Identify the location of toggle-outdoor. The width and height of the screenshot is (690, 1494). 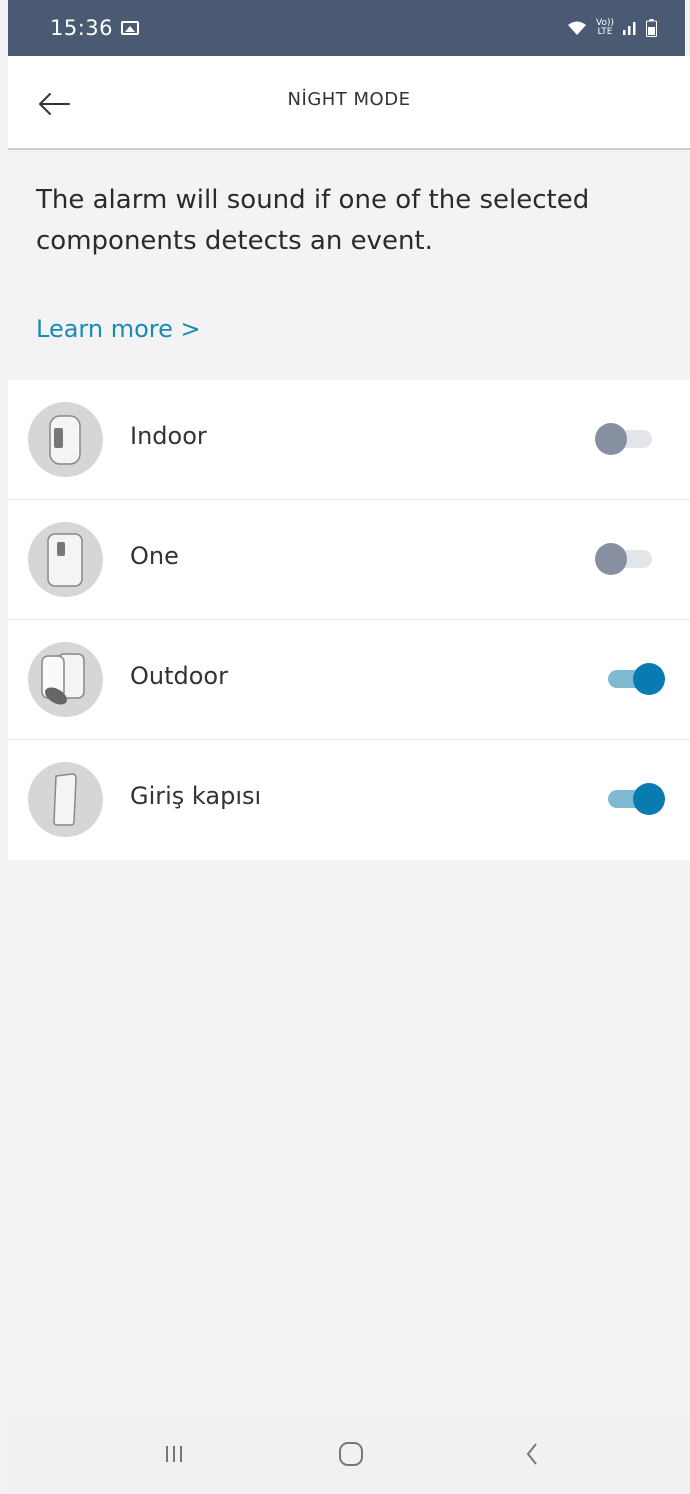
(630, 679).